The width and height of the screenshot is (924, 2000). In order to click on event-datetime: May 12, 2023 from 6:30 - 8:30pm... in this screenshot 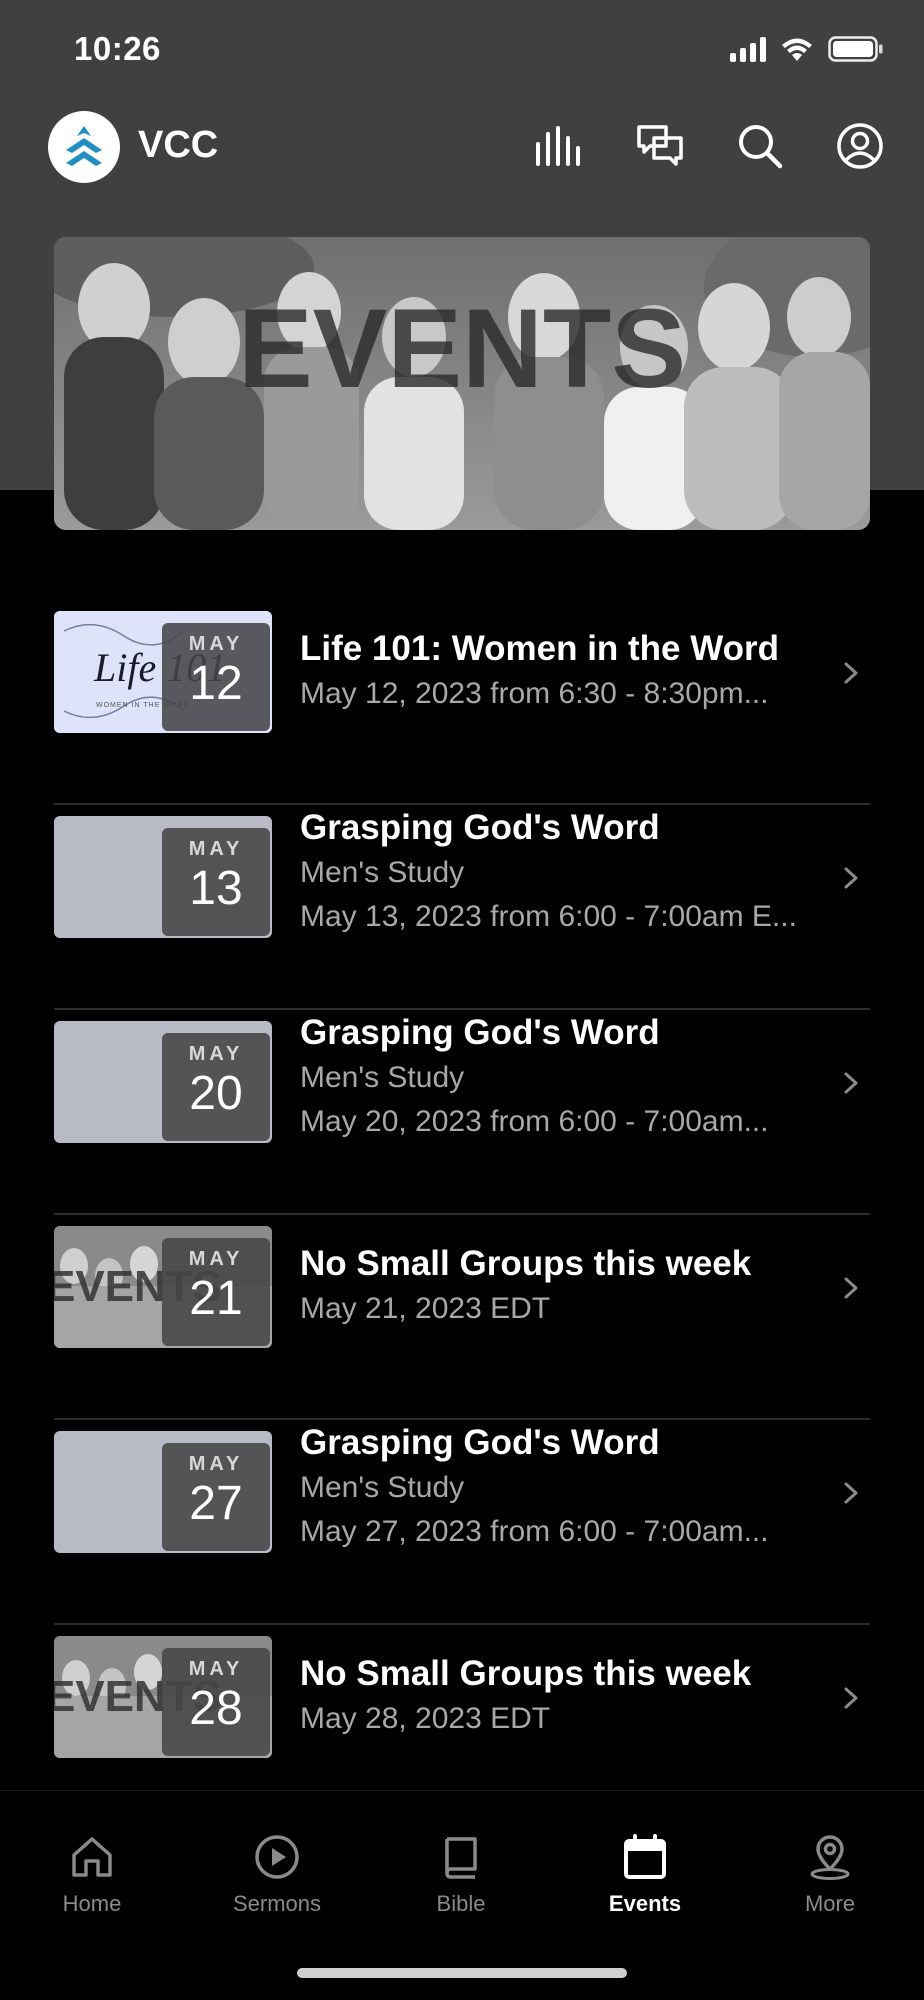, I will do `click(534, 693)`.